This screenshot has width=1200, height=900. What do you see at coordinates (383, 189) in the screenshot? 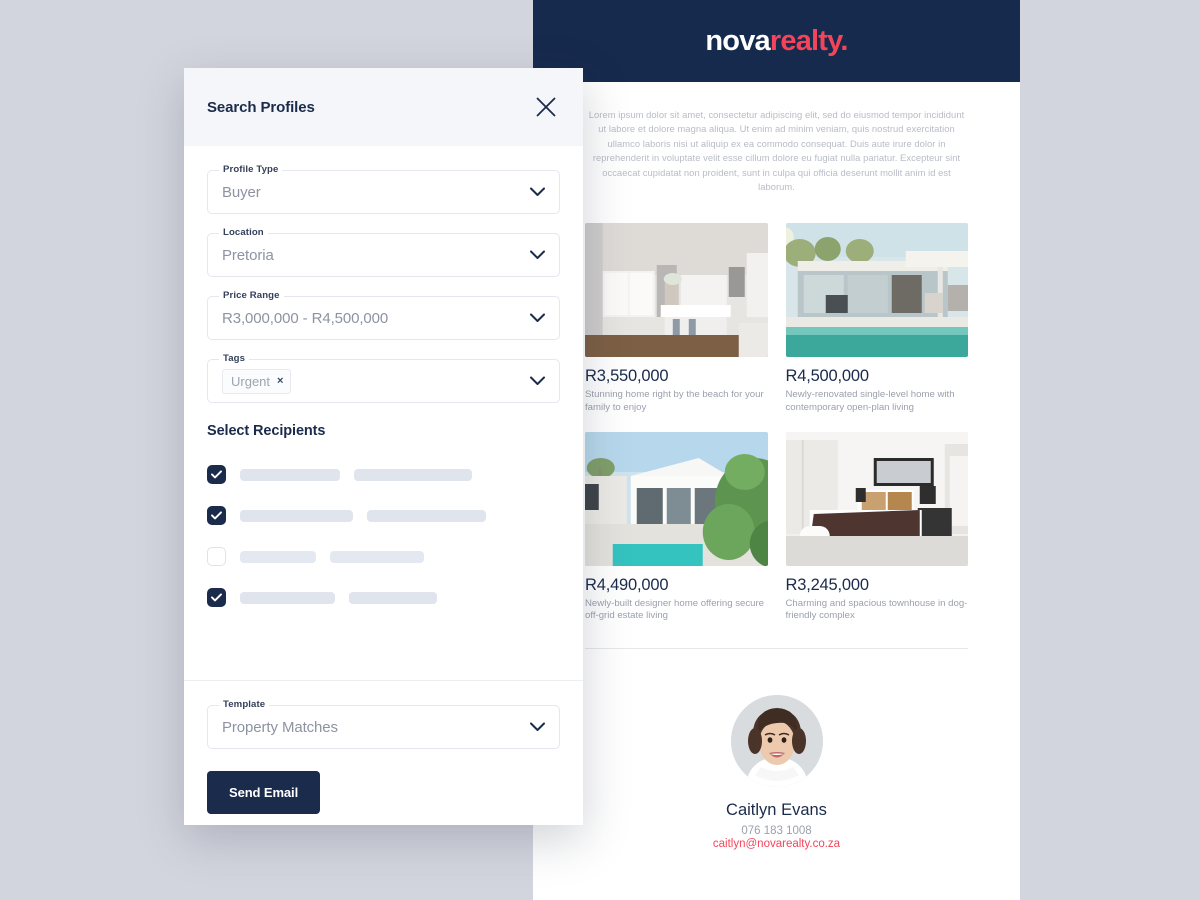
I see `profile-type-select: Profile Type Buyer` at bounding box center [383, 189].